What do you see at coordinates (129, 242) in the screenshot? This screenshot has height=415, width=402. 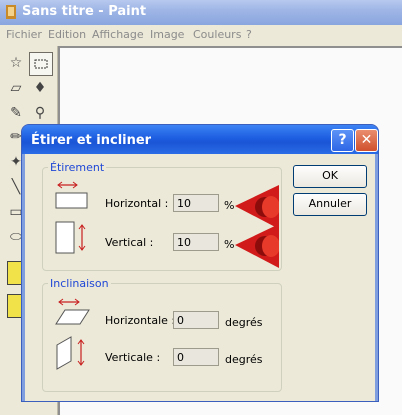 I see `stretch-vertical-label: Vertical :` at bounding box center [129, 242].